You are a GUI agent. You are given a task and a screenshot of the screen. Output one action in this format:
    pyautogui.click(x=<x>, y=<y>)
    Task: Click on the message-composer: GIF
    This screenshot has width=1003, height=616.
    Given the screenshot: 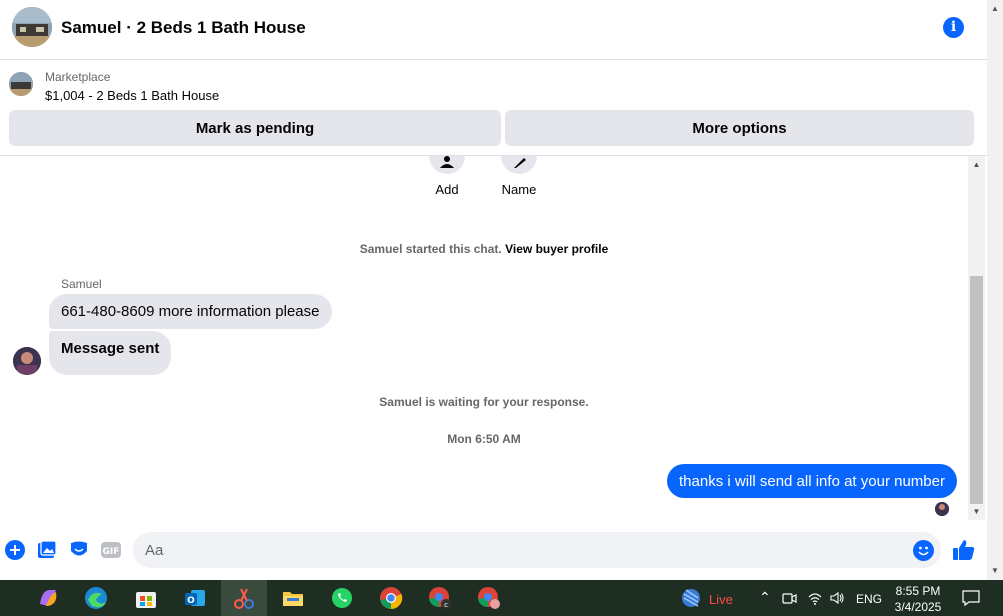 What is the action you would take?
    pyautogui.click(x=493, y=550)
    